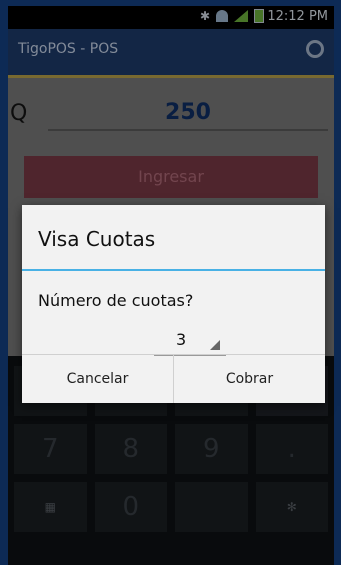 The image size is (341, 565). I want to click on installments-spinner: 3, so click(190, 342).